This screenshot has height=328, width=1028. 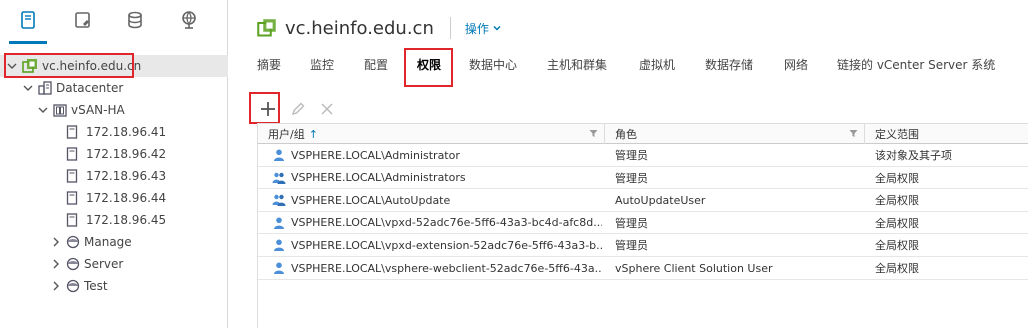 What do you see at coordinates (108, 242) in the screenshot?
I see `tree-item-label: Manage` at bounding box center [108, 242].